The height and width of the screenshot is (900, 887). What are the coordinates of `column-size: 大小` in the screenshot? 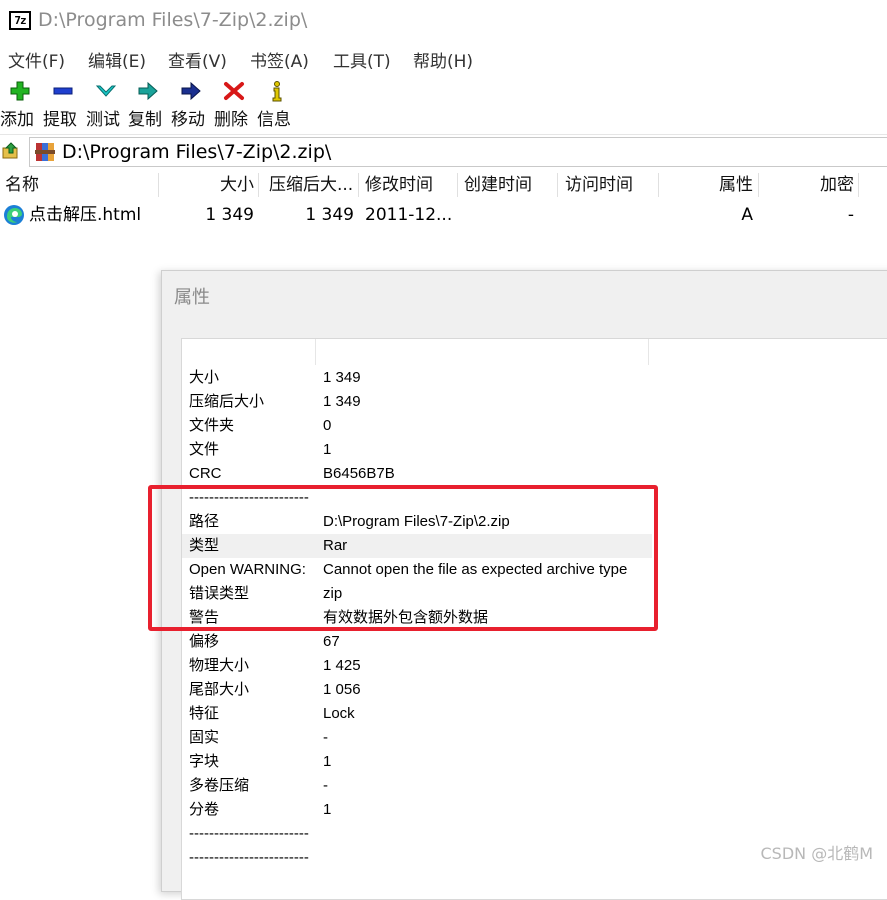 It's located at (206, 185).